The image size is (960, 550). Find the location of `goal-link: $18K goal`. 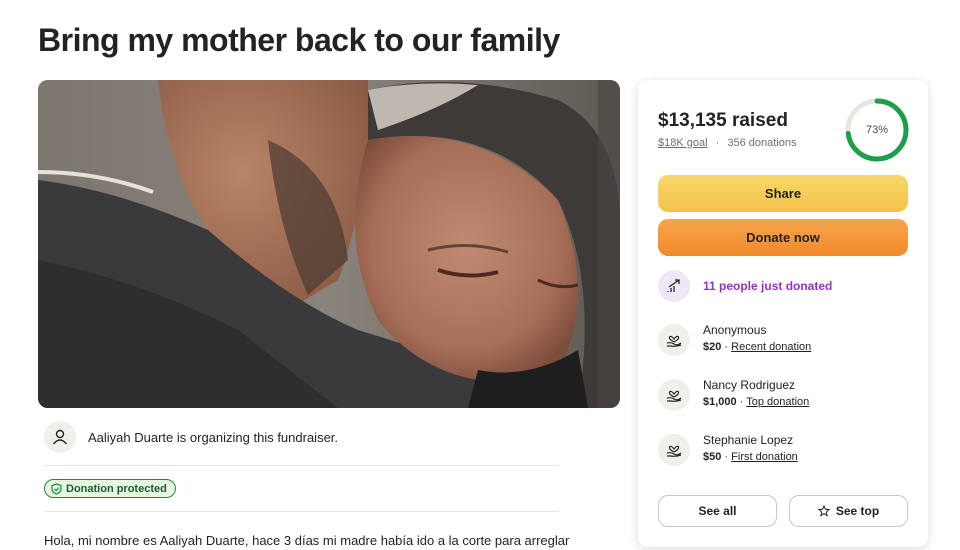

goal-link: $18K goal is located at coordinates (683, 143).